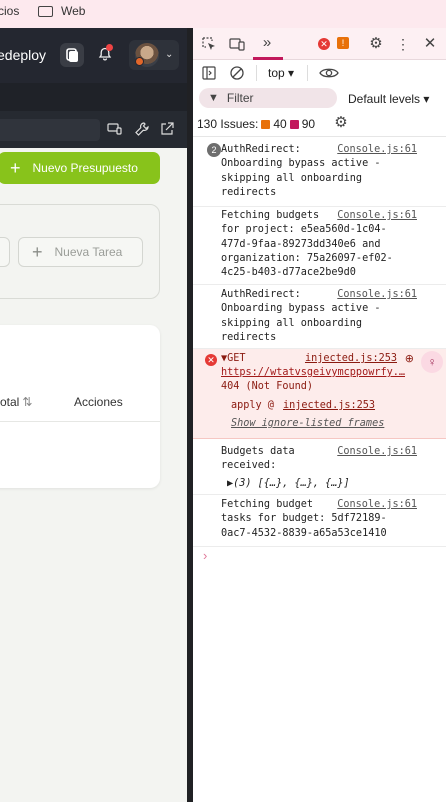 The height and width of the screenshot is (802, 446). I want to click on copy-icon, so click(72, 55).